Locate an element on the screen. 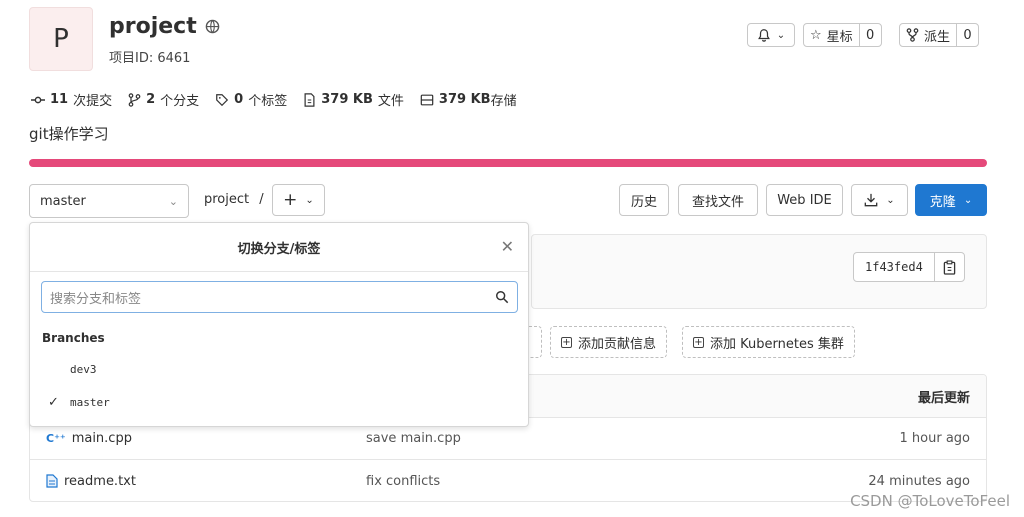  branches-header: Branches is located at coordinates (73, 338).